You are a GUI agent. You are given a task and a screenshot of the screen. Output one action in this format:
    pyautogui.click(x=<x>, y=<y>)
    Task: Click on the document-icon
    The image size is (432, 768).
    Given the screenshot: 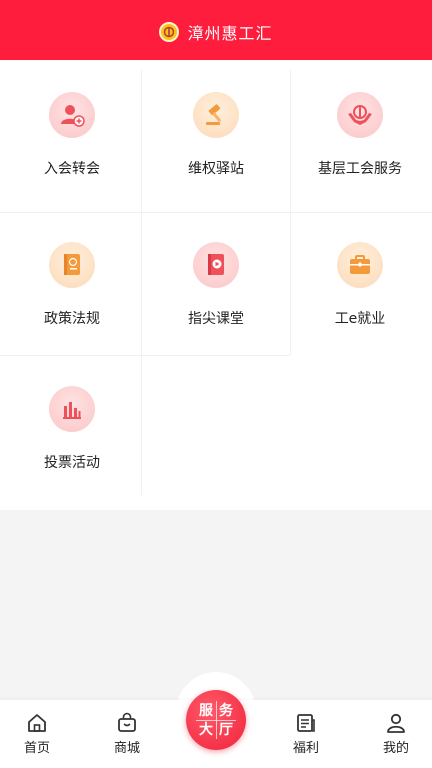 What is the action you would take?
    pyautogui.click(x=306, y=723)
    